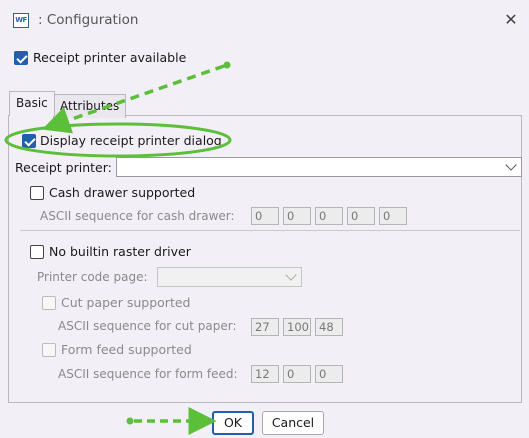 This screenshot has width=529, height=438. I want to click on no-builtin-raster-driver-checkbox, so click(37, 252).